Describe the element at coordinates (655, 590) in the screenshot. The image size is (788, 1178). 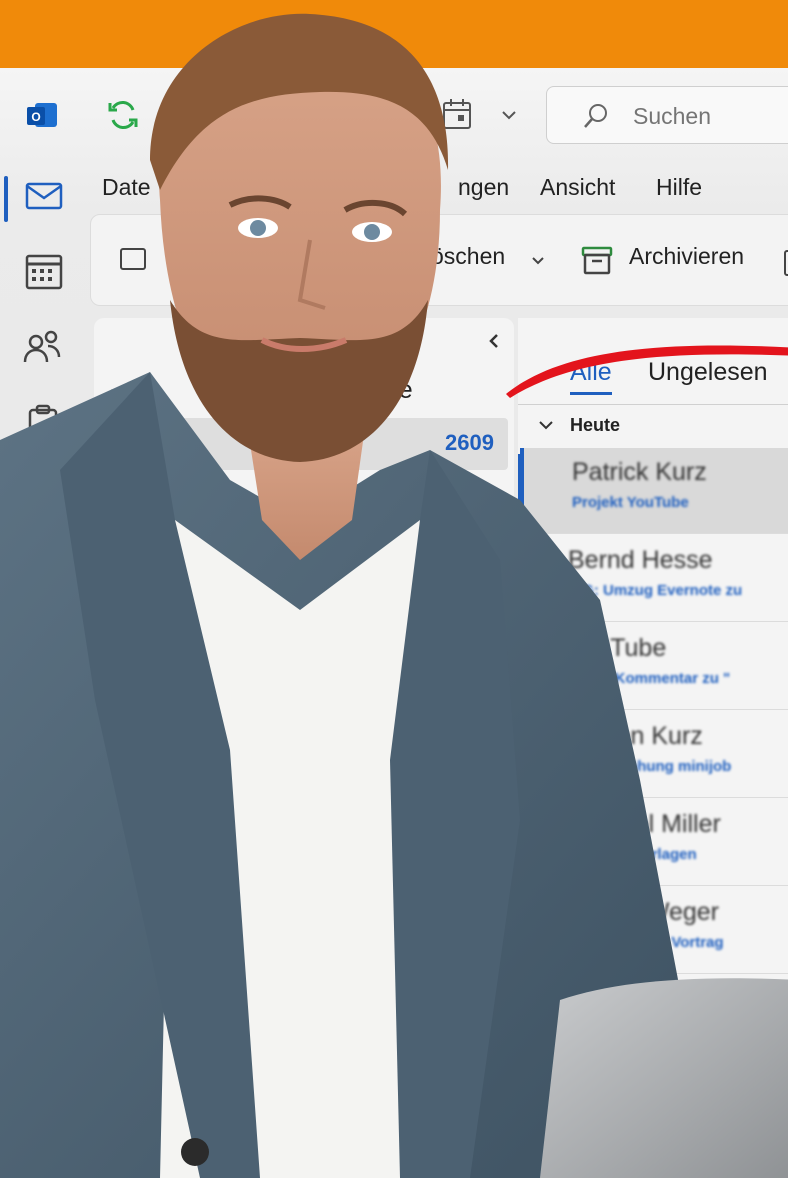
I see `mail-subject: WG: Umzug Evernote zu` at that location.